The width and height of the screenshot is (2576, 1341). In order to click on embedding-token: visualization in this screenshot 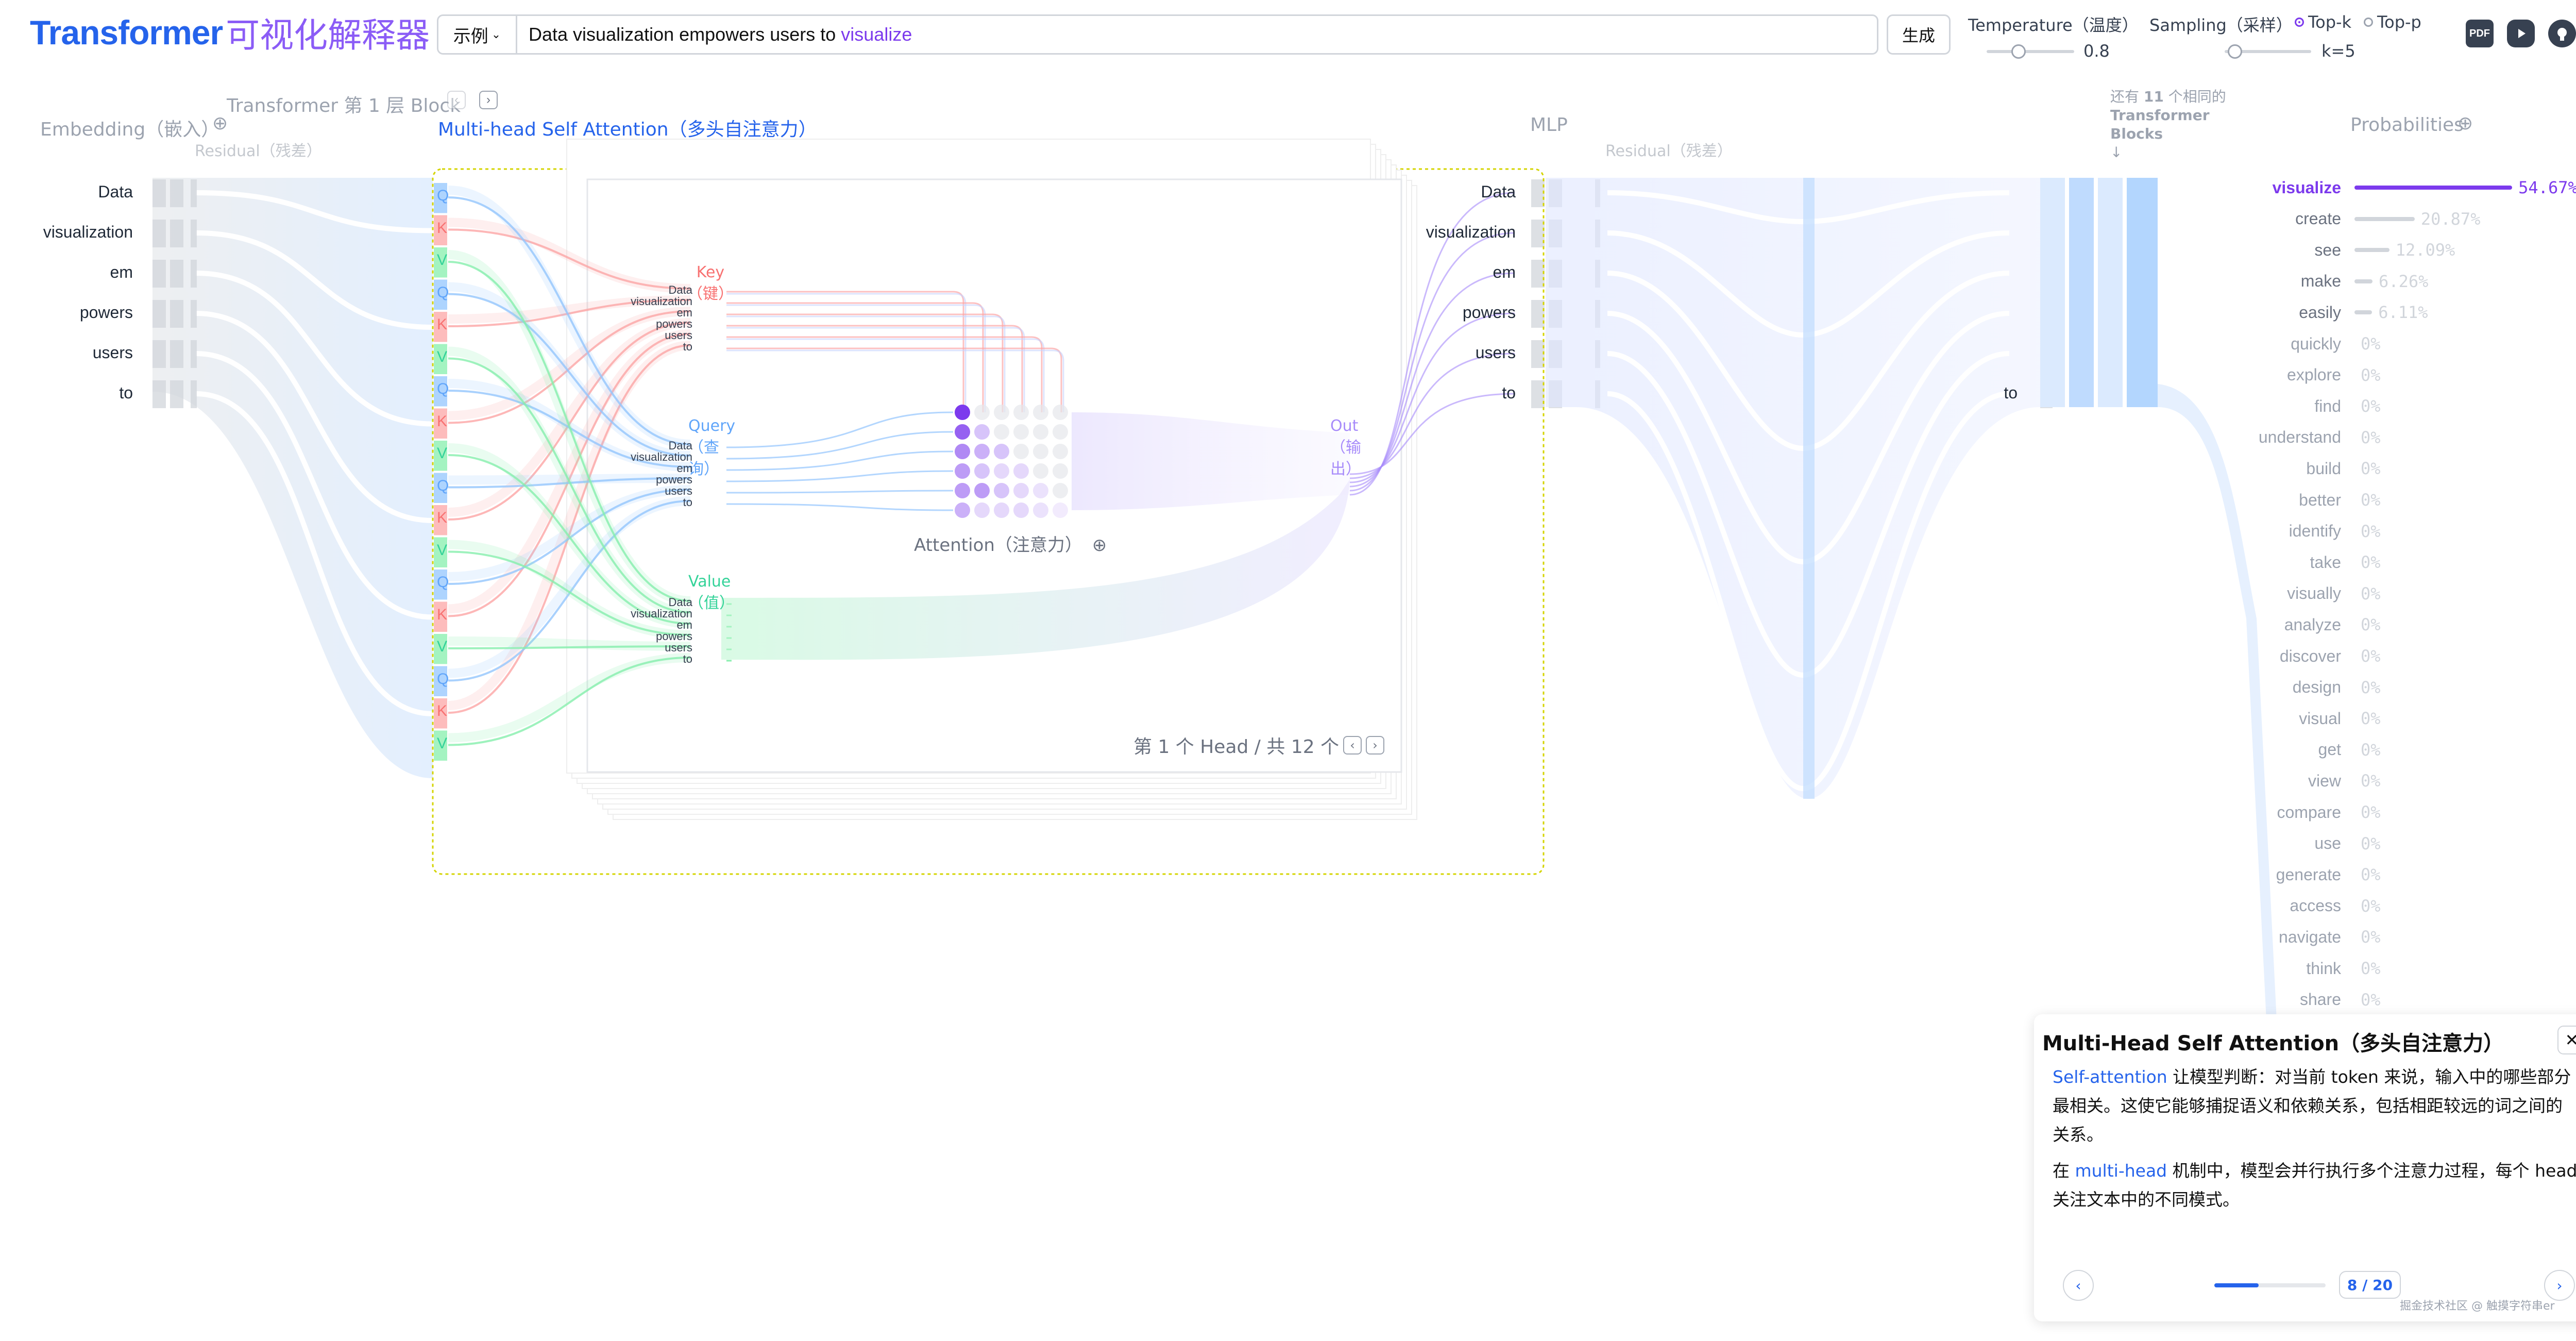, I will do `click(71, 233)`.